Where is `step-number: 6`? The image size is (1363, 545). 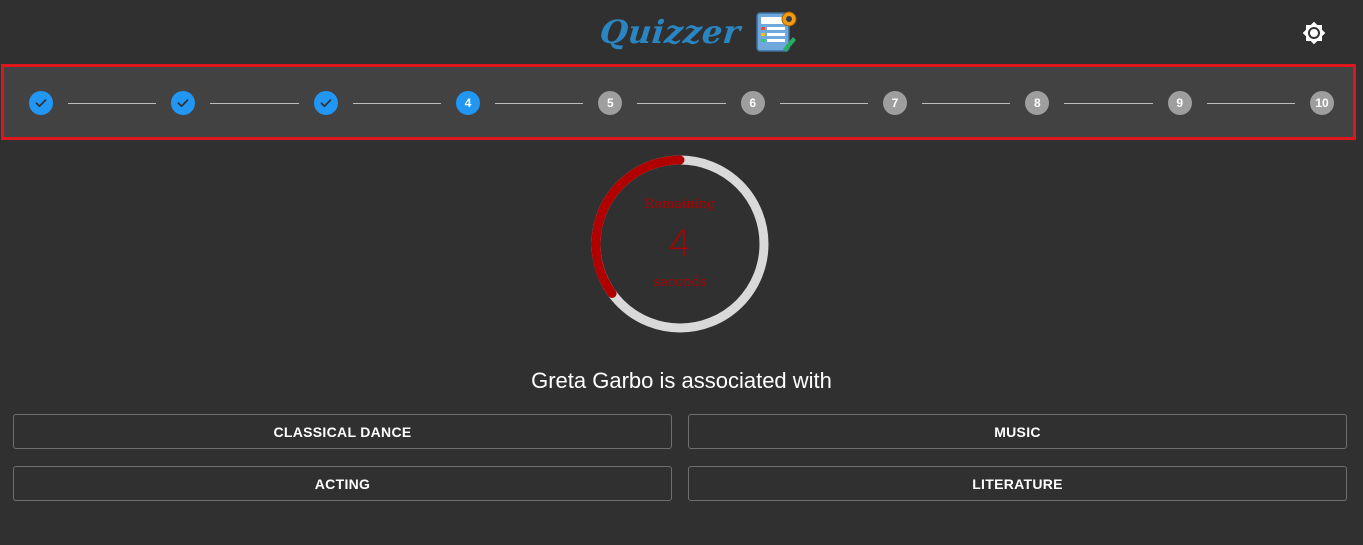
step-number: 6 is located at coordinates (752, 103).